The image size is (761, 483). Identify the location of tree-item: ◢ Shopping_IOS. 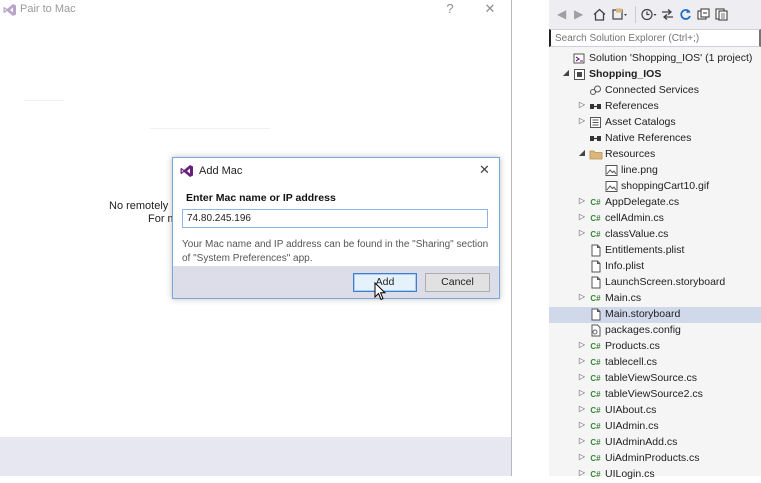
(655, 75).